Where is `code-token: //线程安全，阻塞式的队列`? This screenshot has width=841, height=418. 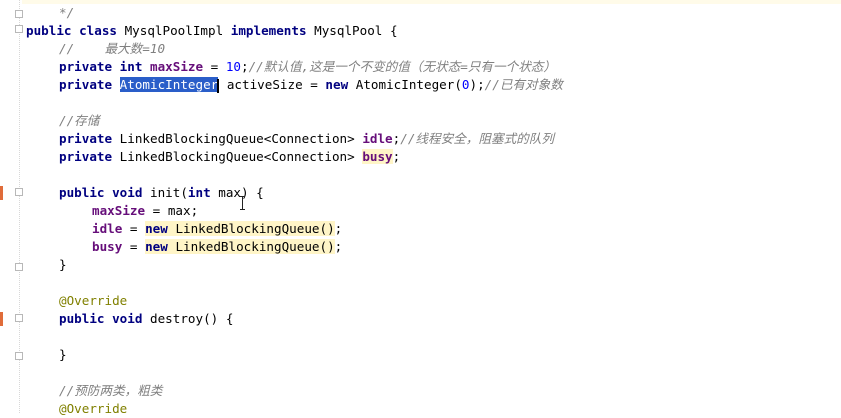 code-token: //线程安全，阻塞式的队列 is located at coordinates (477, 138).